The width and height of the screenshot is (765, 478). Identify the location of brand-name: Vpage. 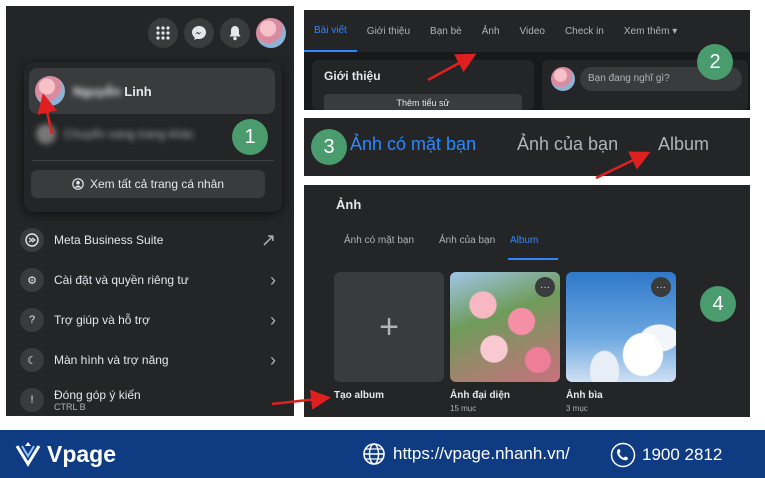
(82, 453).